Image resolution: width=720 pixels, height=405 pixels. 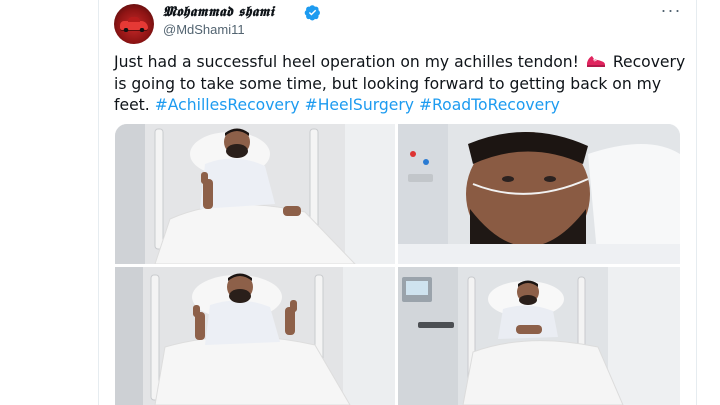 I want to click on avatar, so click(x=134, y=24).